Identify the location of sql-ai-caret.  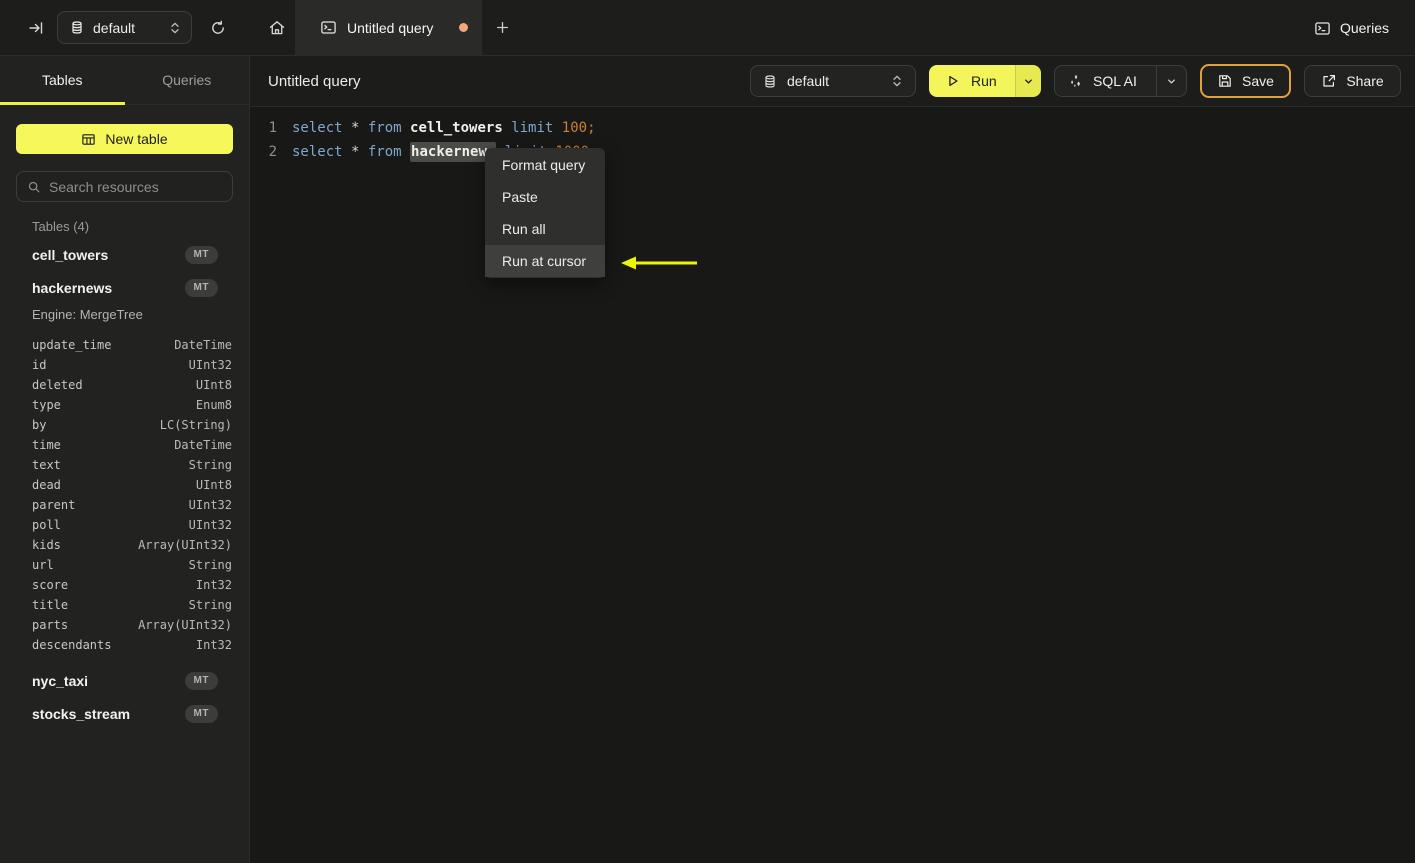
(1171, 81).